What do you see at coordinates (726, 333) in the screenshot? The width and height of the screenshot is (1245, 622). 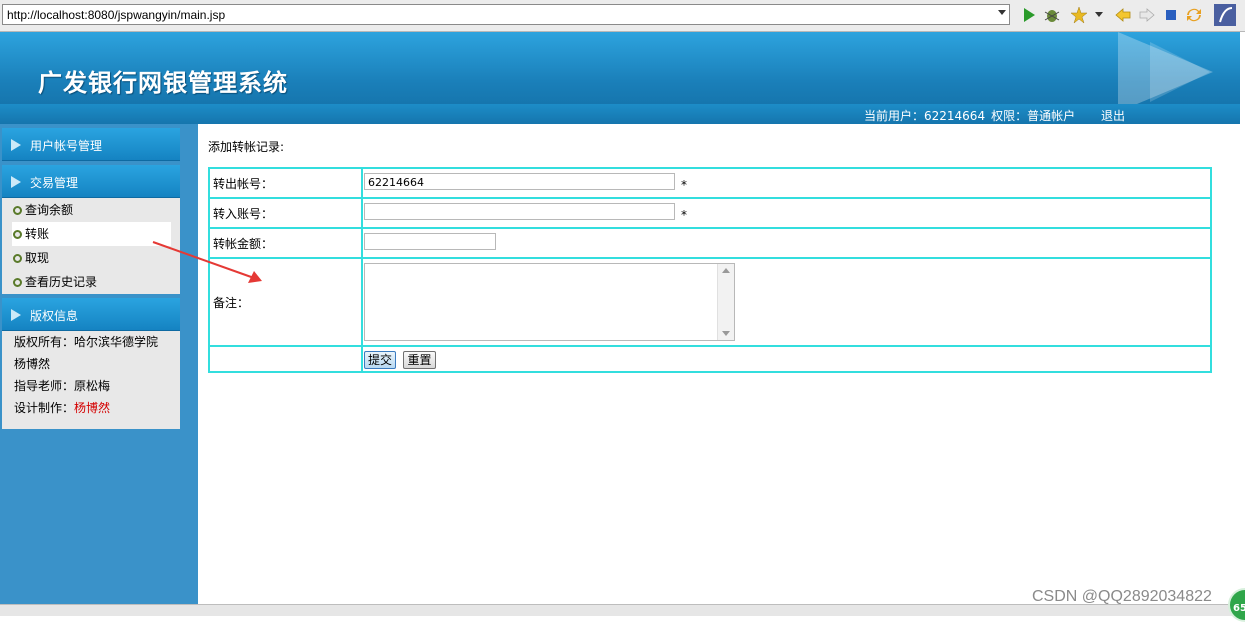 I see `scroll-down-icon` at bounding box center [726, 333].